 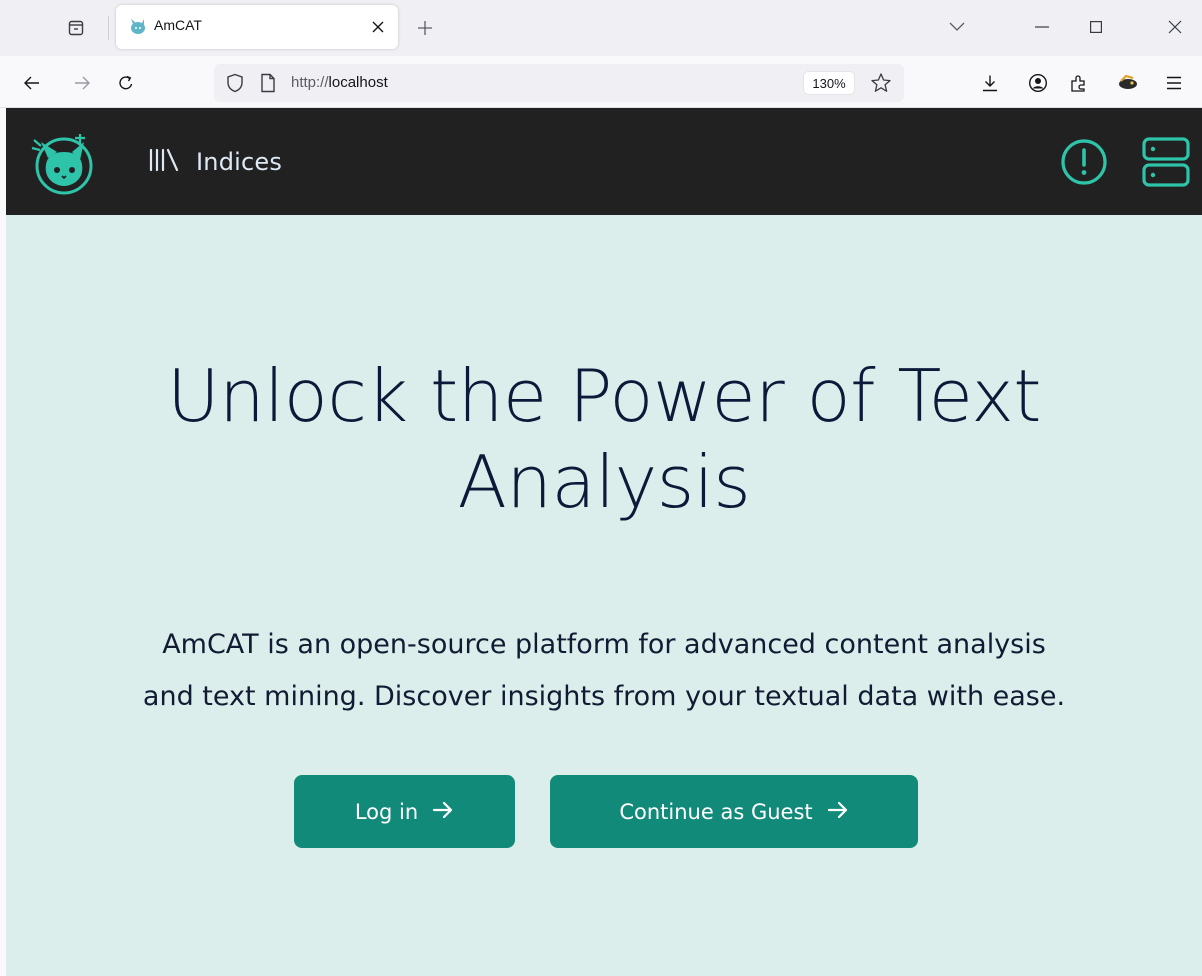 What do you see at coordinates (604, 482) in the screenshot?
I see `hero-title-line-2: Analysis` at bounding box center [604, 482].